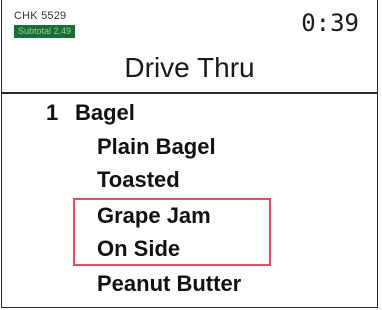 The width and height of the screenshot is (382, 310). What do you see at coordinates (330, 23) in the screenshot?
I see `order-timer: 0:39` at bounding box center [330, 23].